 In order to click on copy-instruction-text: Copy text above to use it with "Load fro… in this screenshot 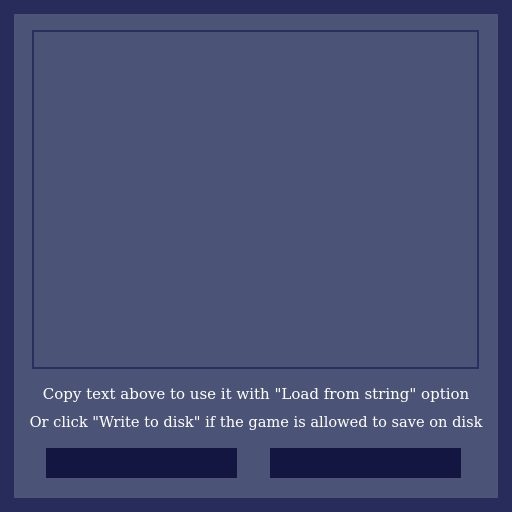, I will do `click(256, 394)`.